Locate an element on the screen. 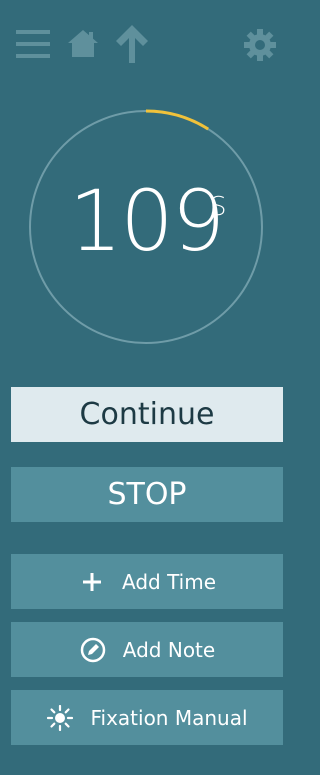  fixation-manual-button: Fixation Manual is located at coordinates (147, 717).